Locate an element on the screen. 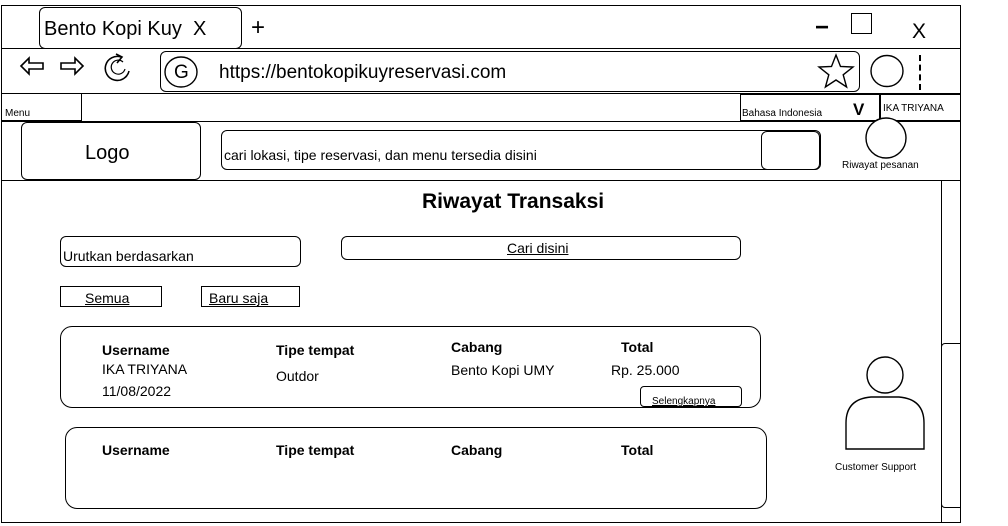  new-tab-icon: + is located at coordinates (258, 28).